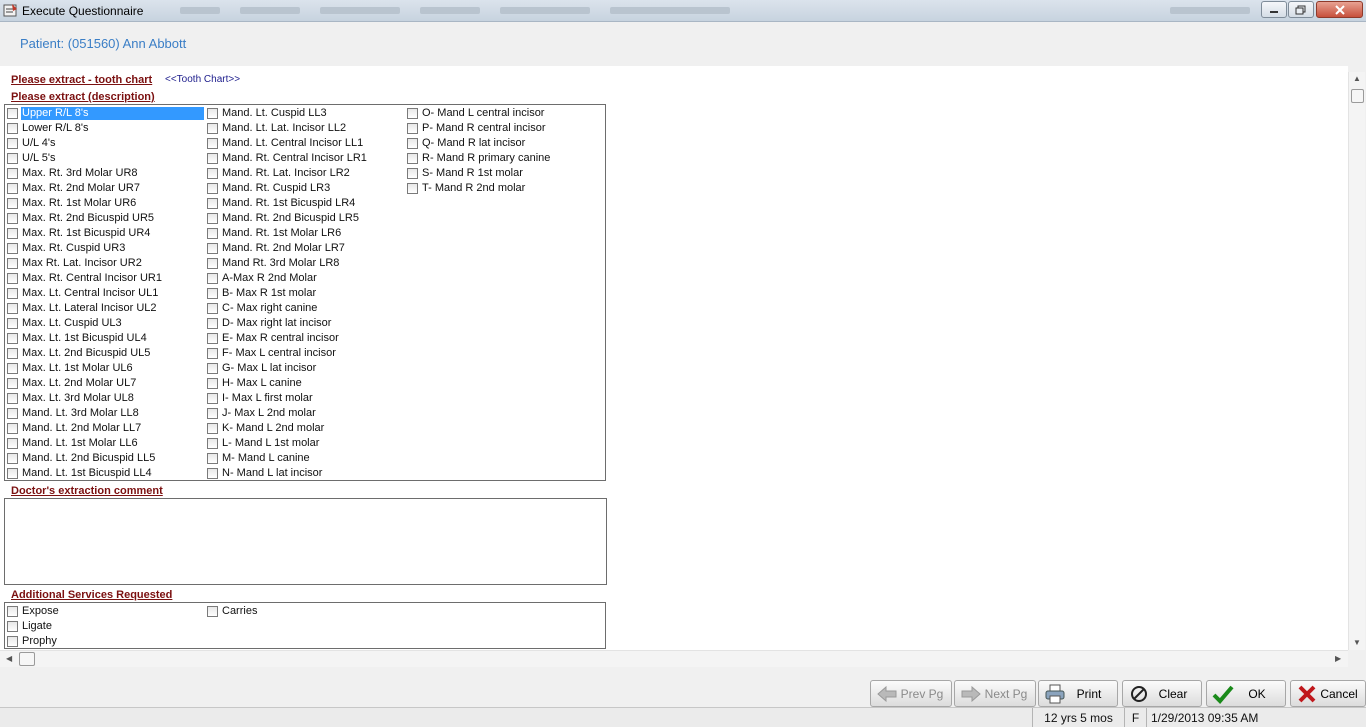 The width and height of the screenshot is (1366, 727). What do you see at coordinates (66, 248) in the screenshot?
I see `extract-checkbox-item: Max. Rt. Cuspid UR3` at bounding box center [66, 248].